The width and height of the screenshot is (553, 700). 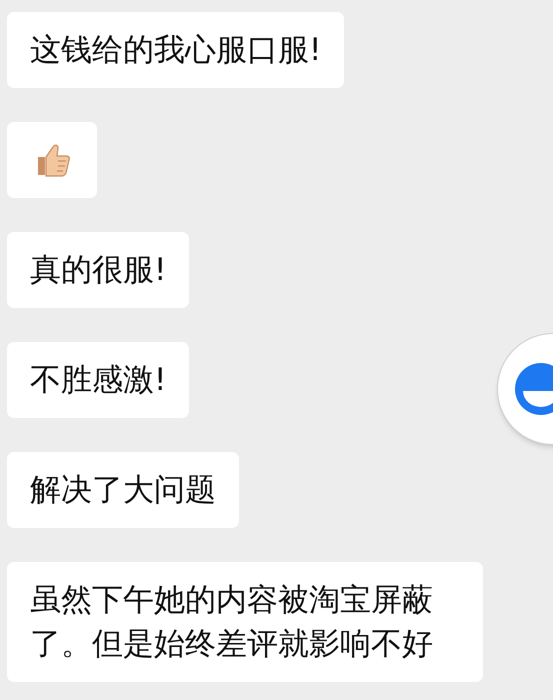 What do you see at coordinates (98, 380) in the screenshot?
I see `message-bubble: 不胜感激!` at bounding box center [98, 380].